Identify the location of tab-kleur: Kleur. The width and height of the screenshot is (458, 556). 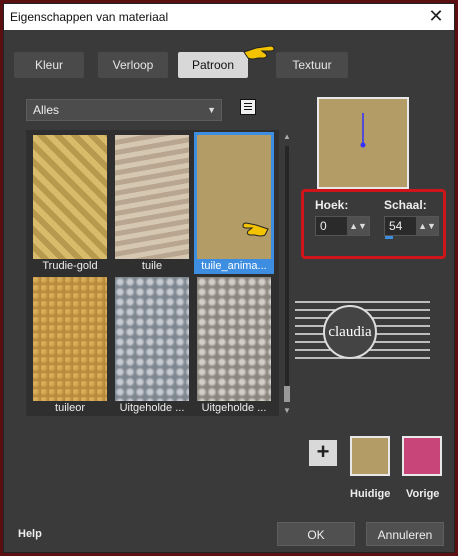
(49, 65).